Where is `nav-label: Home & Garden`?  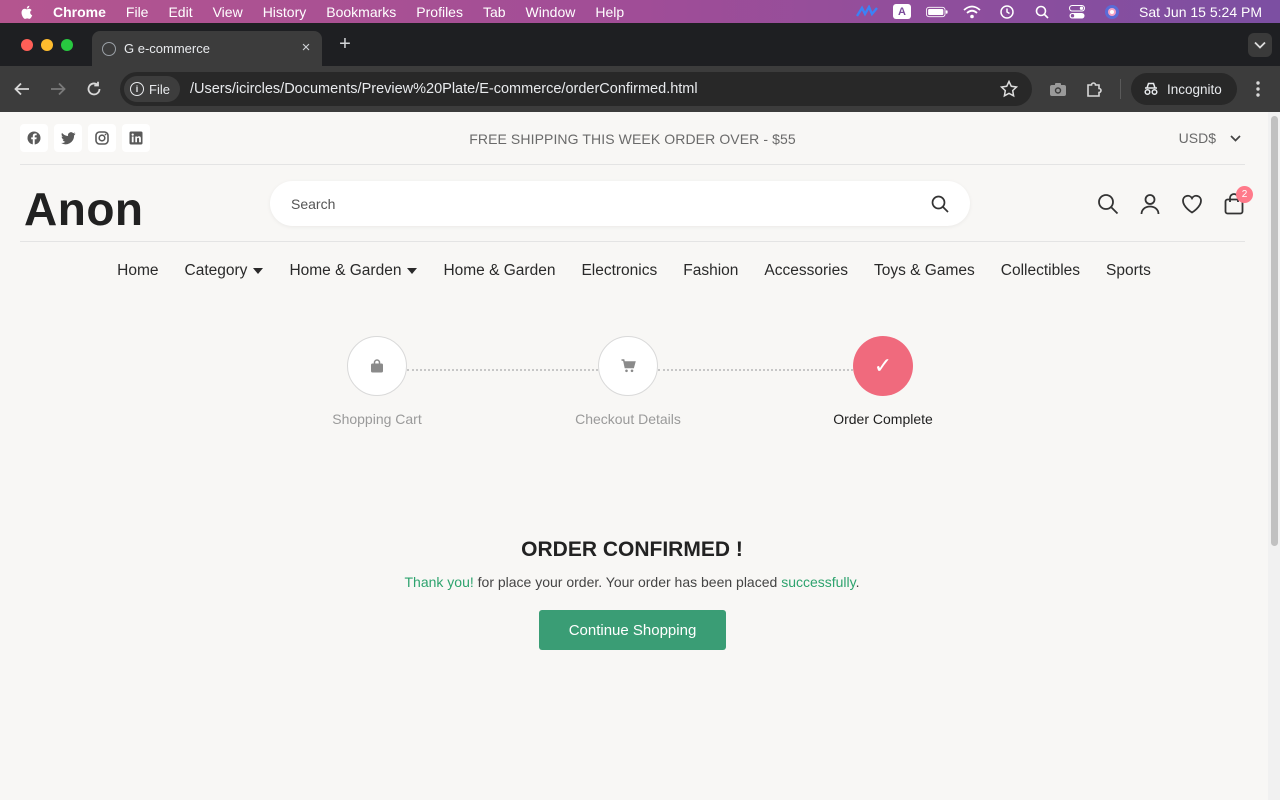
nav-label: Home & Garden is located at coordinates (499, 270).